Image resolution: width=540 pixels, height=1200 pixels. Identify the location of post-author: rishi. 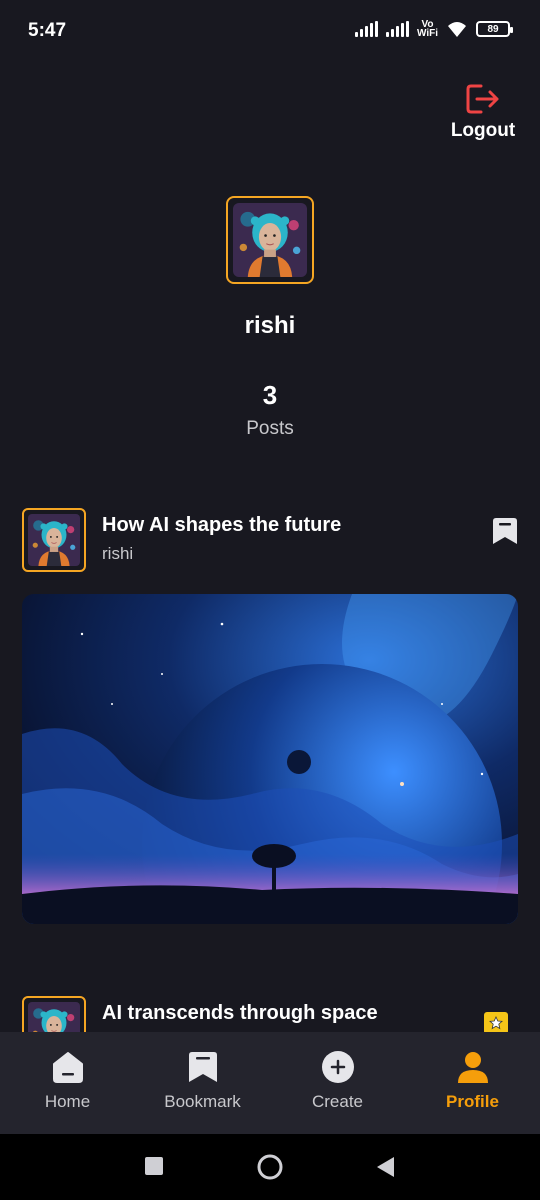
(118, 553).